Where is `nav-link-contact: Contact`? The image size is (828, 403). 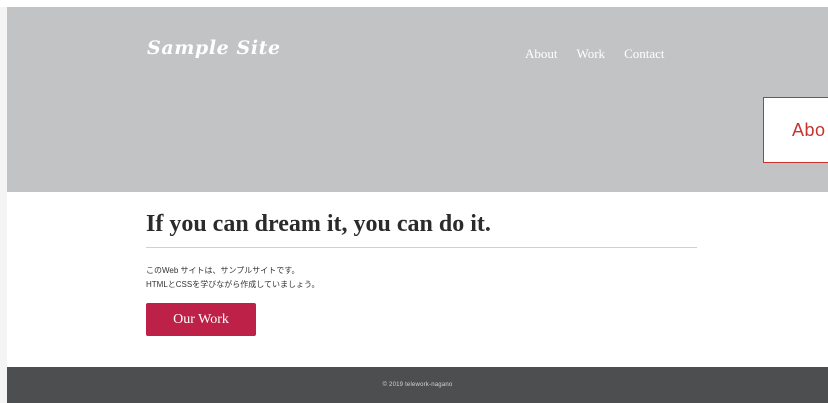
nav-link-contact: Contact is located at coordinates (644, 53).